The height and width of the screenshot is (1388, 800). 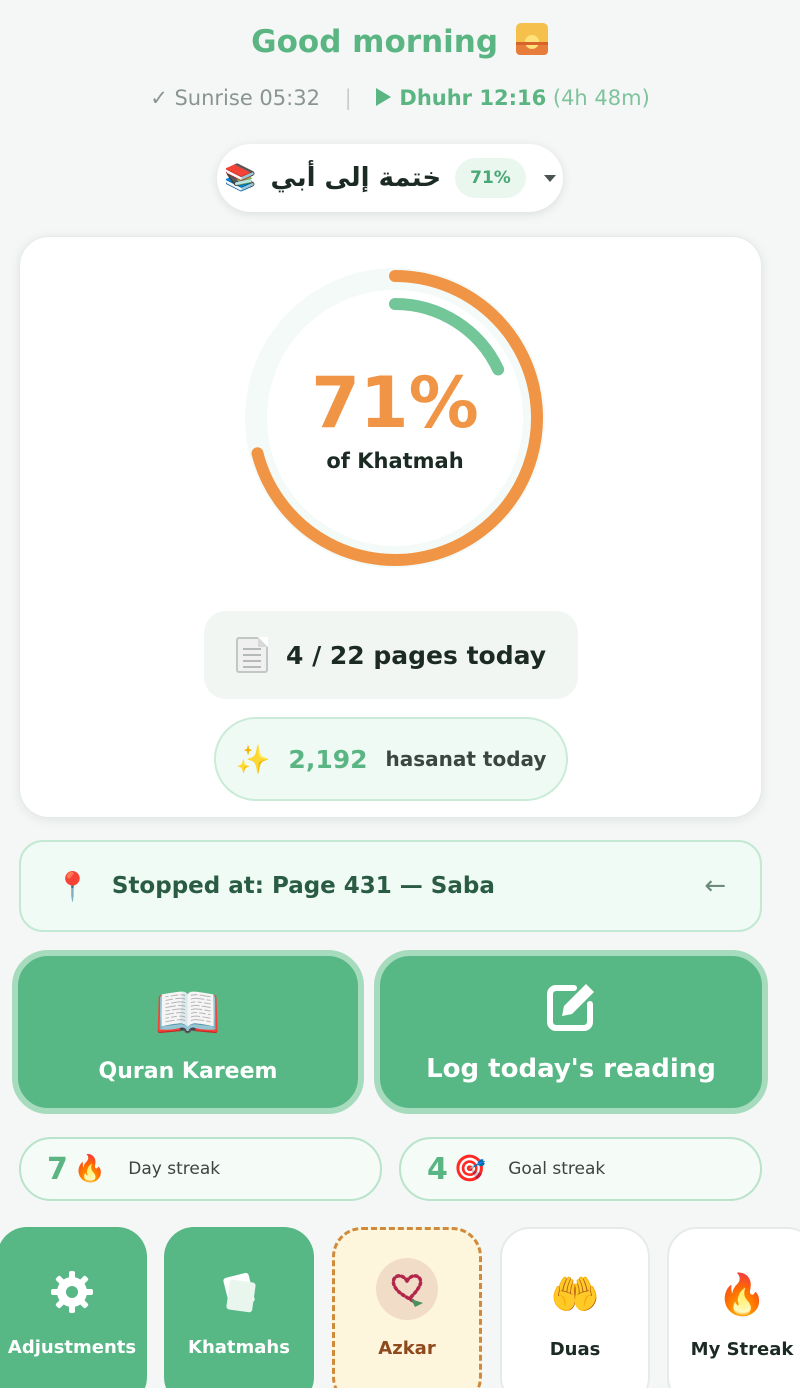 I want to click on next-prayer-remaining: (4h 48m), so click(x=601, y=98).